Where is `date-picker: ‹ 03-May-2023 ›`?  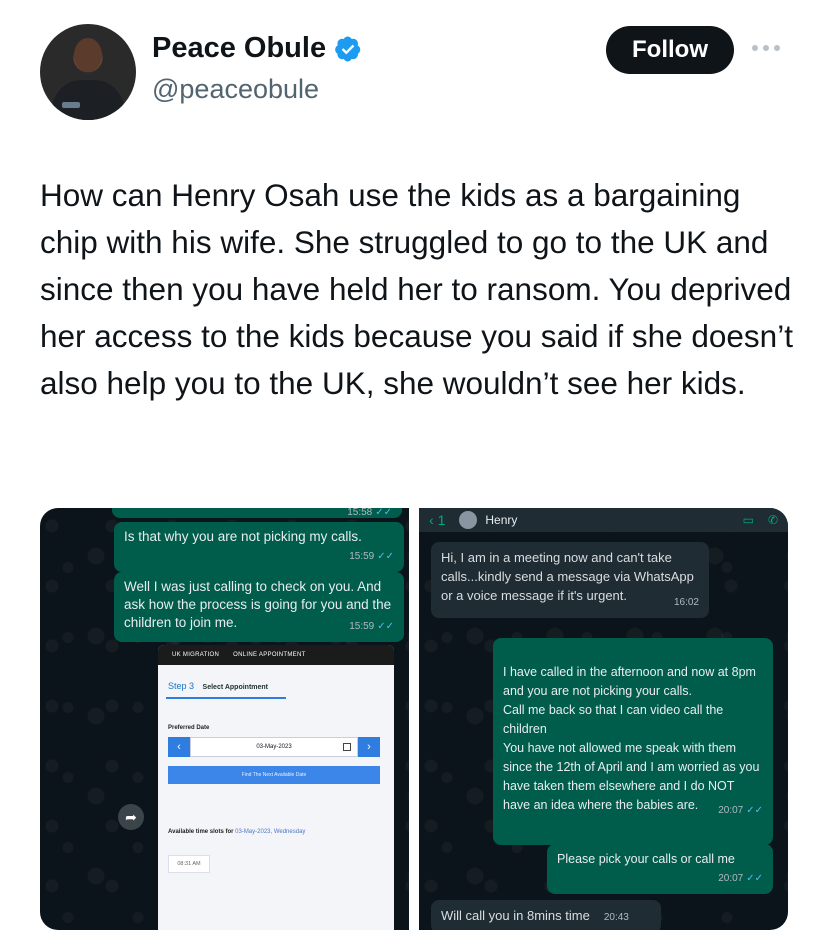 date-picker: ‹ 03-May-2023 › is located at coordinates (274, 747).